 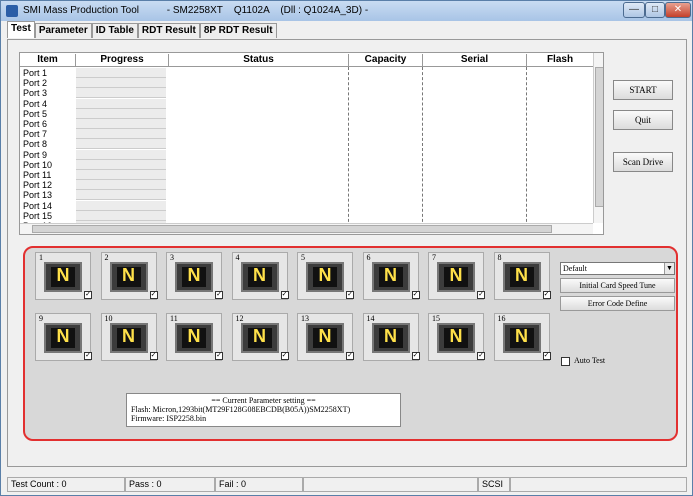 I want to click on grid-horizontal-scrollbar, so click(x=306, y=228).